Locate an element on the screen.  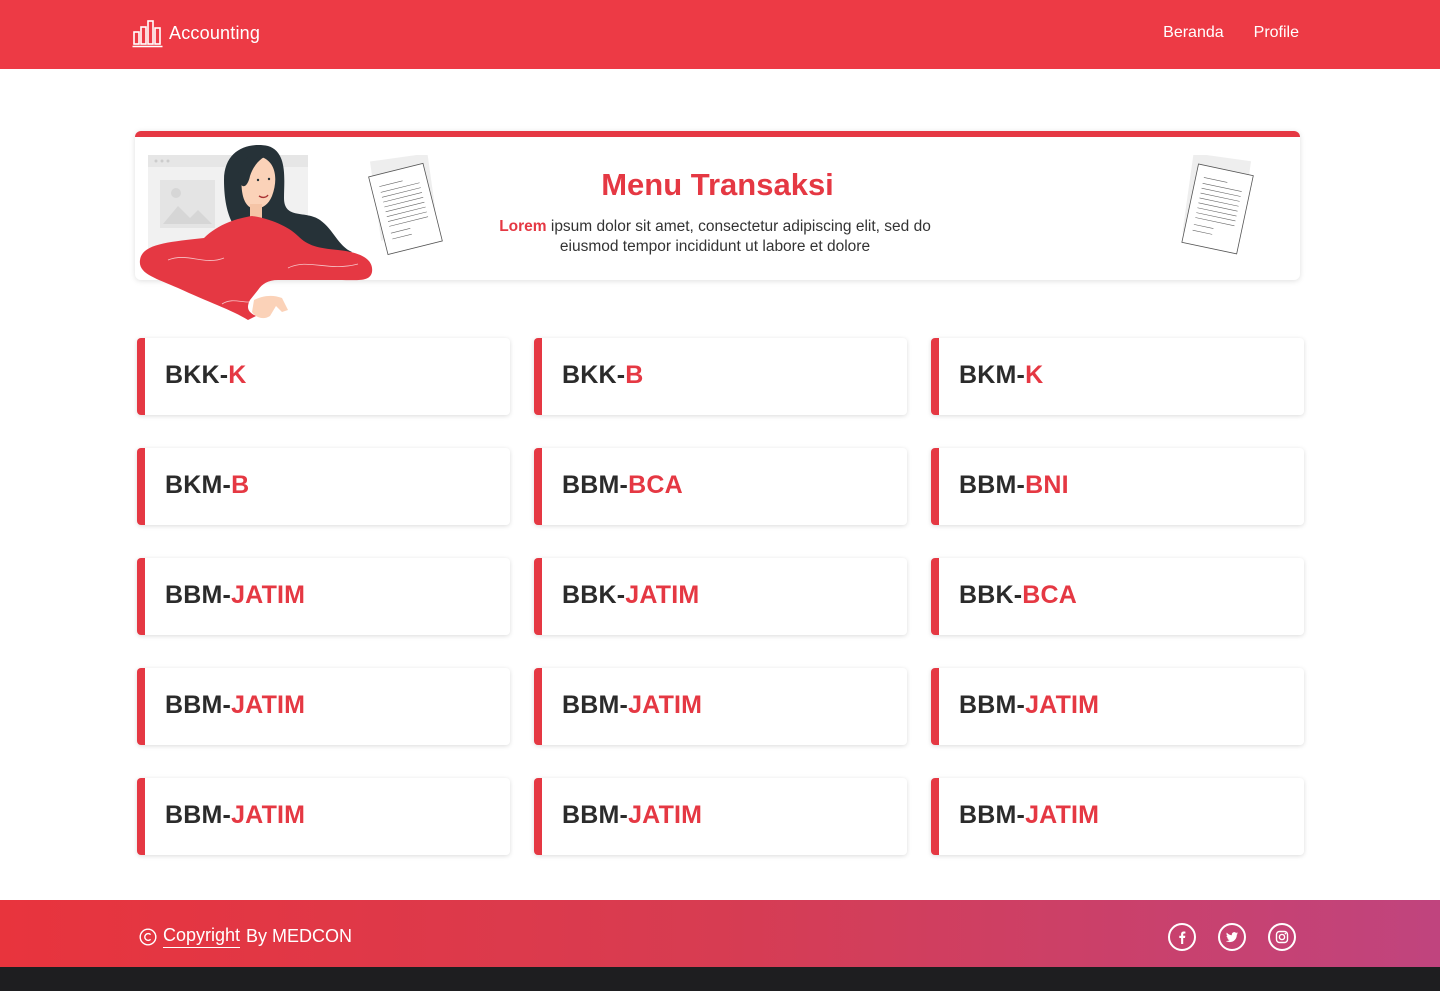
bar-chart-icon is located at coordinates (147, 34).